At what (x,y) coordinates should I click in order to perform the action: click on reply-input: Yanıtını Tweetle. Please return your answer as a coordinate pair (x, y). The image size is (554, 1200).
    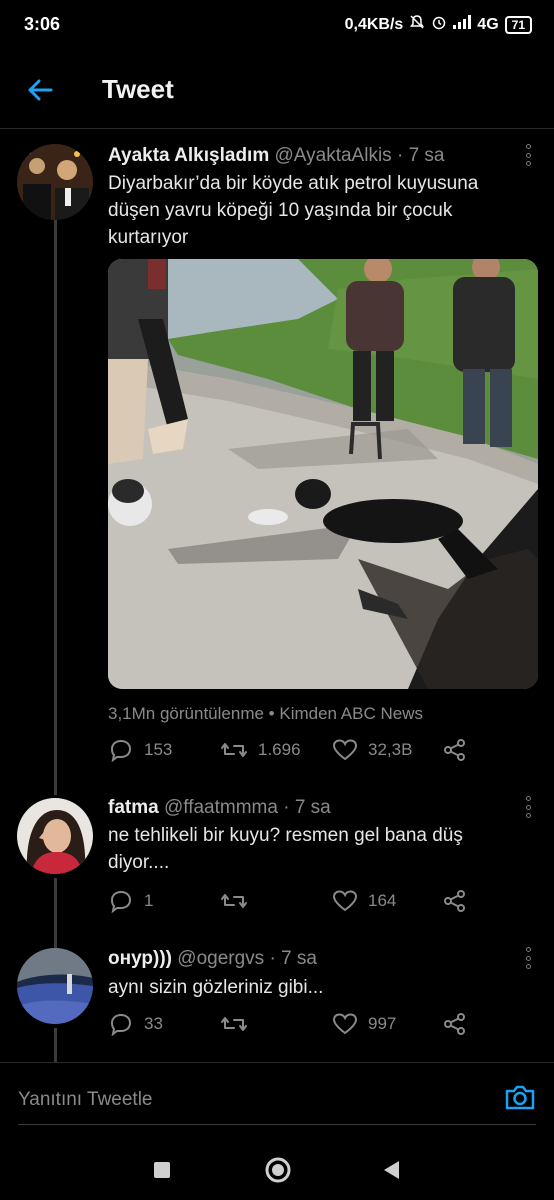
    Looking at the image, I should click on (85, 1100).